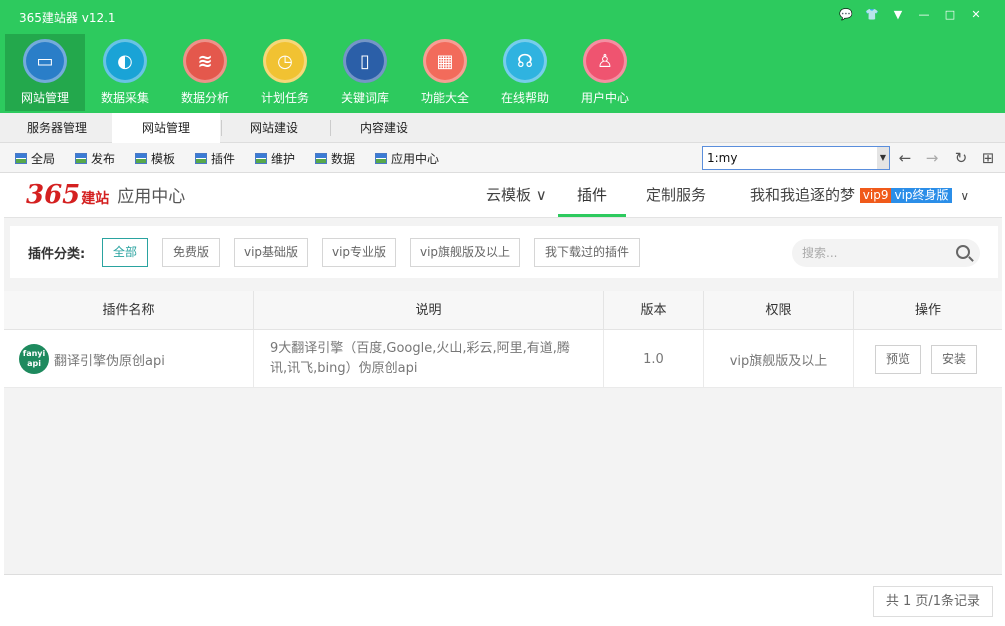 This screenshot has height=626, width=1005. I want to click on install-button: 安装, so click(954, 359).